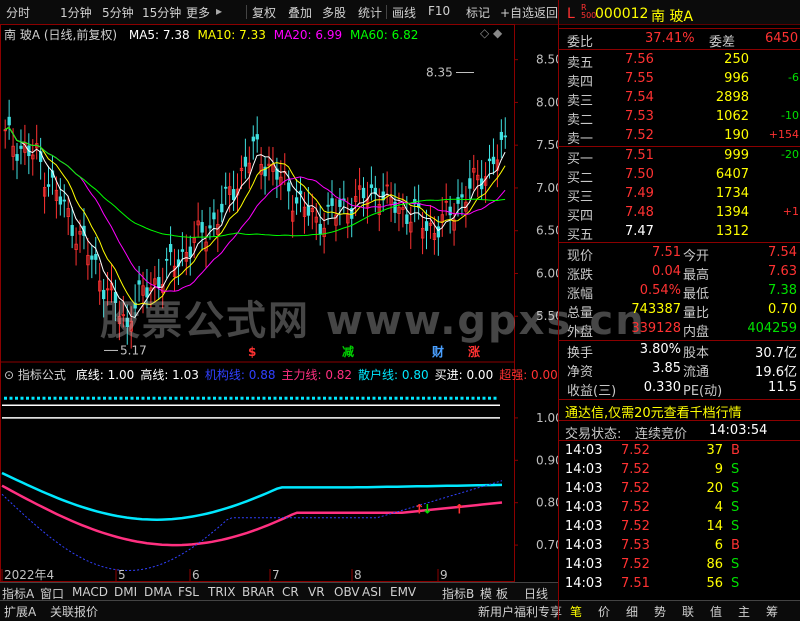  Describe the element at coordinates (666, 252) in the screenshot. I see `stat-value: 7.51` at that location.